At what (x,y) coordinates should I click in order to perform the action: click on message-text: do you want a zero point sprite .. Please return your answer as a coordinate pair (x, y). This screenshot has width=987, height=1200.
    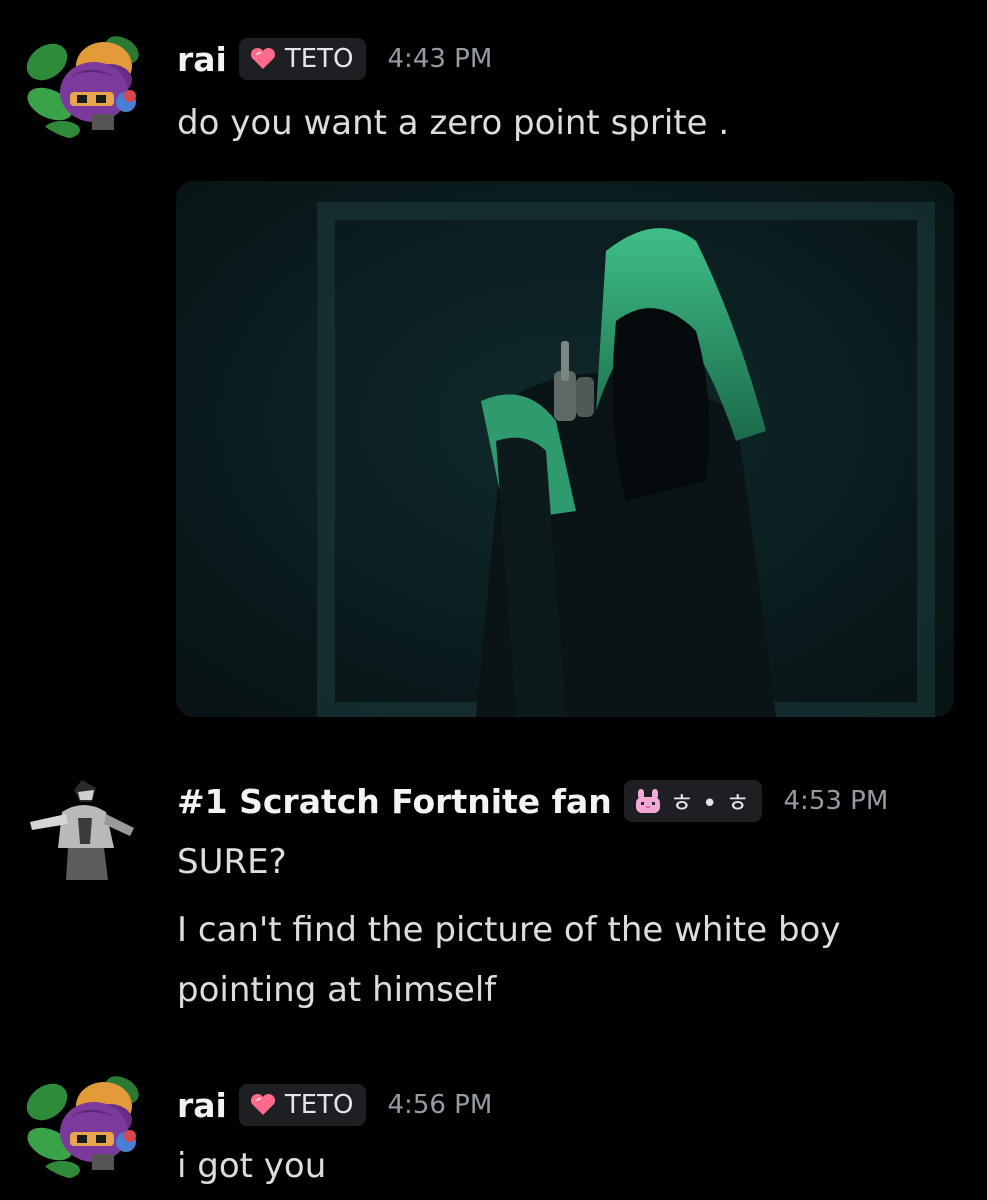
    Looking at the image, I should click on (453, 123).